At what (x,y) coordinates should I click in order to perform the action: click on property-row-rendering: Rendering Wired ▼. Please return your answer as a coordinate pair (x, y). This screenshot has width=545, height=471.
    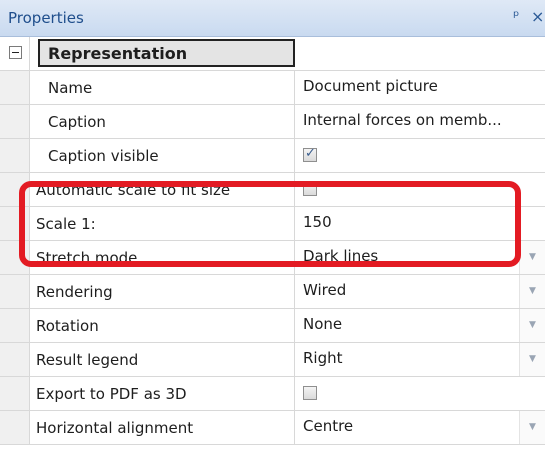
    Looking at the image, I should click on (272, 292).